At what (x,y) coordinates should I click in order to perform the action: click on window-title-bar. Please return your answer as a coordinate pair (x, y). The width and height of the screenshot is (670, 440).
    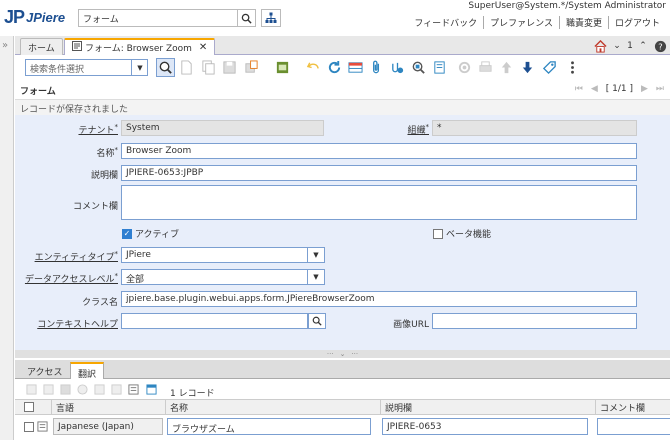
    Looking at the image, I should click on (342, 90).